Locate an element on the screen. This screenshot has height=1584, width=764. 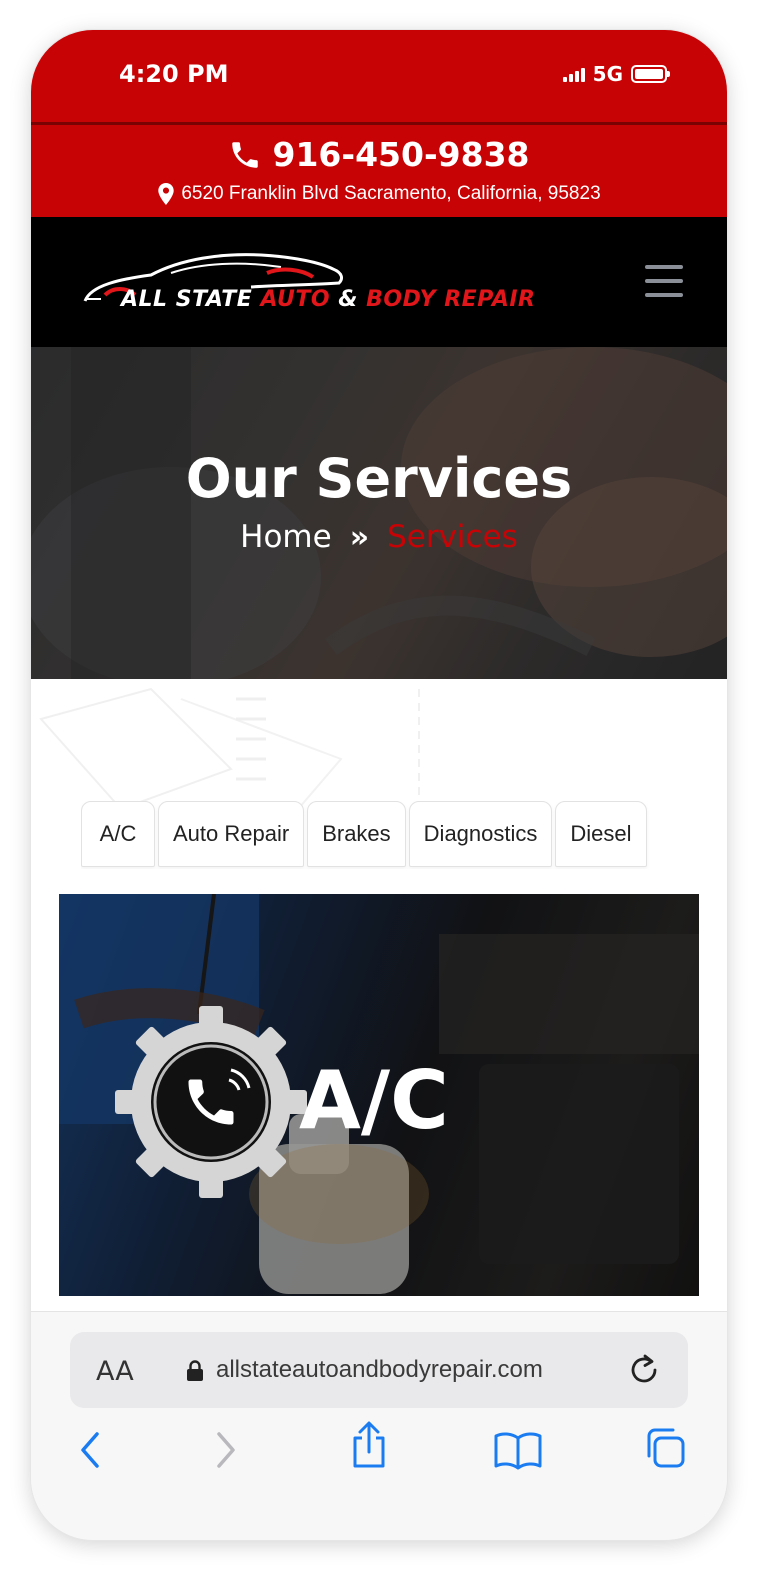
status-bar: 4:20 PM 5G is located at coordinates (379, 77).